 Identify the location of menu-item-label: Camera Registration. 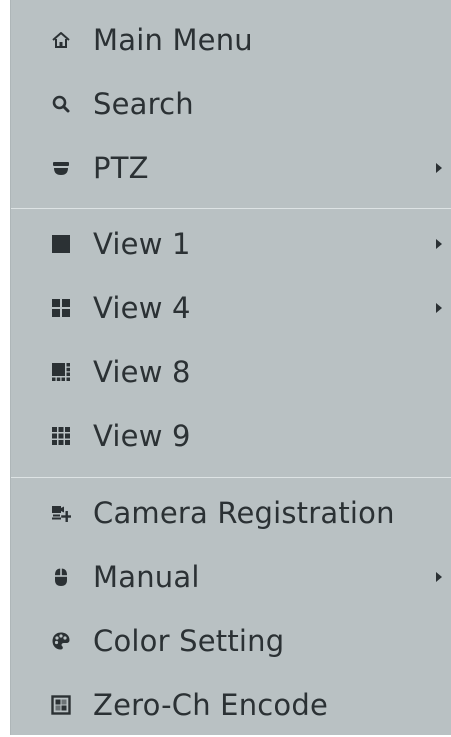
(244, 512).